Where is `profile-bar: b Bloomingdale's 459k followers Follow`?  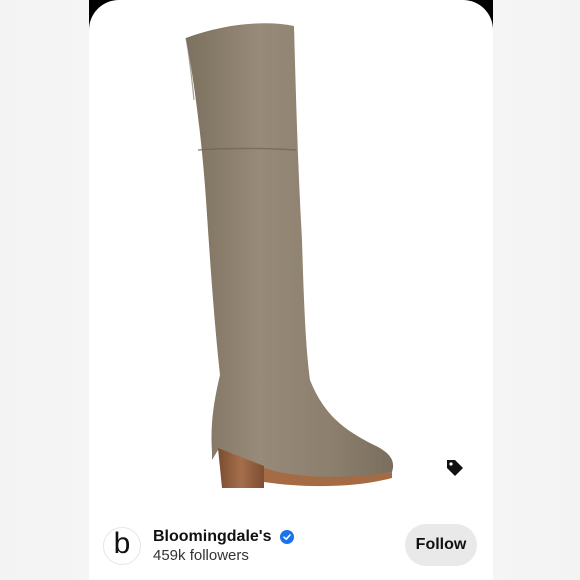
profile-bar: b Bloomingdale's 459k followers Follow is located at coordinates (291, 546).